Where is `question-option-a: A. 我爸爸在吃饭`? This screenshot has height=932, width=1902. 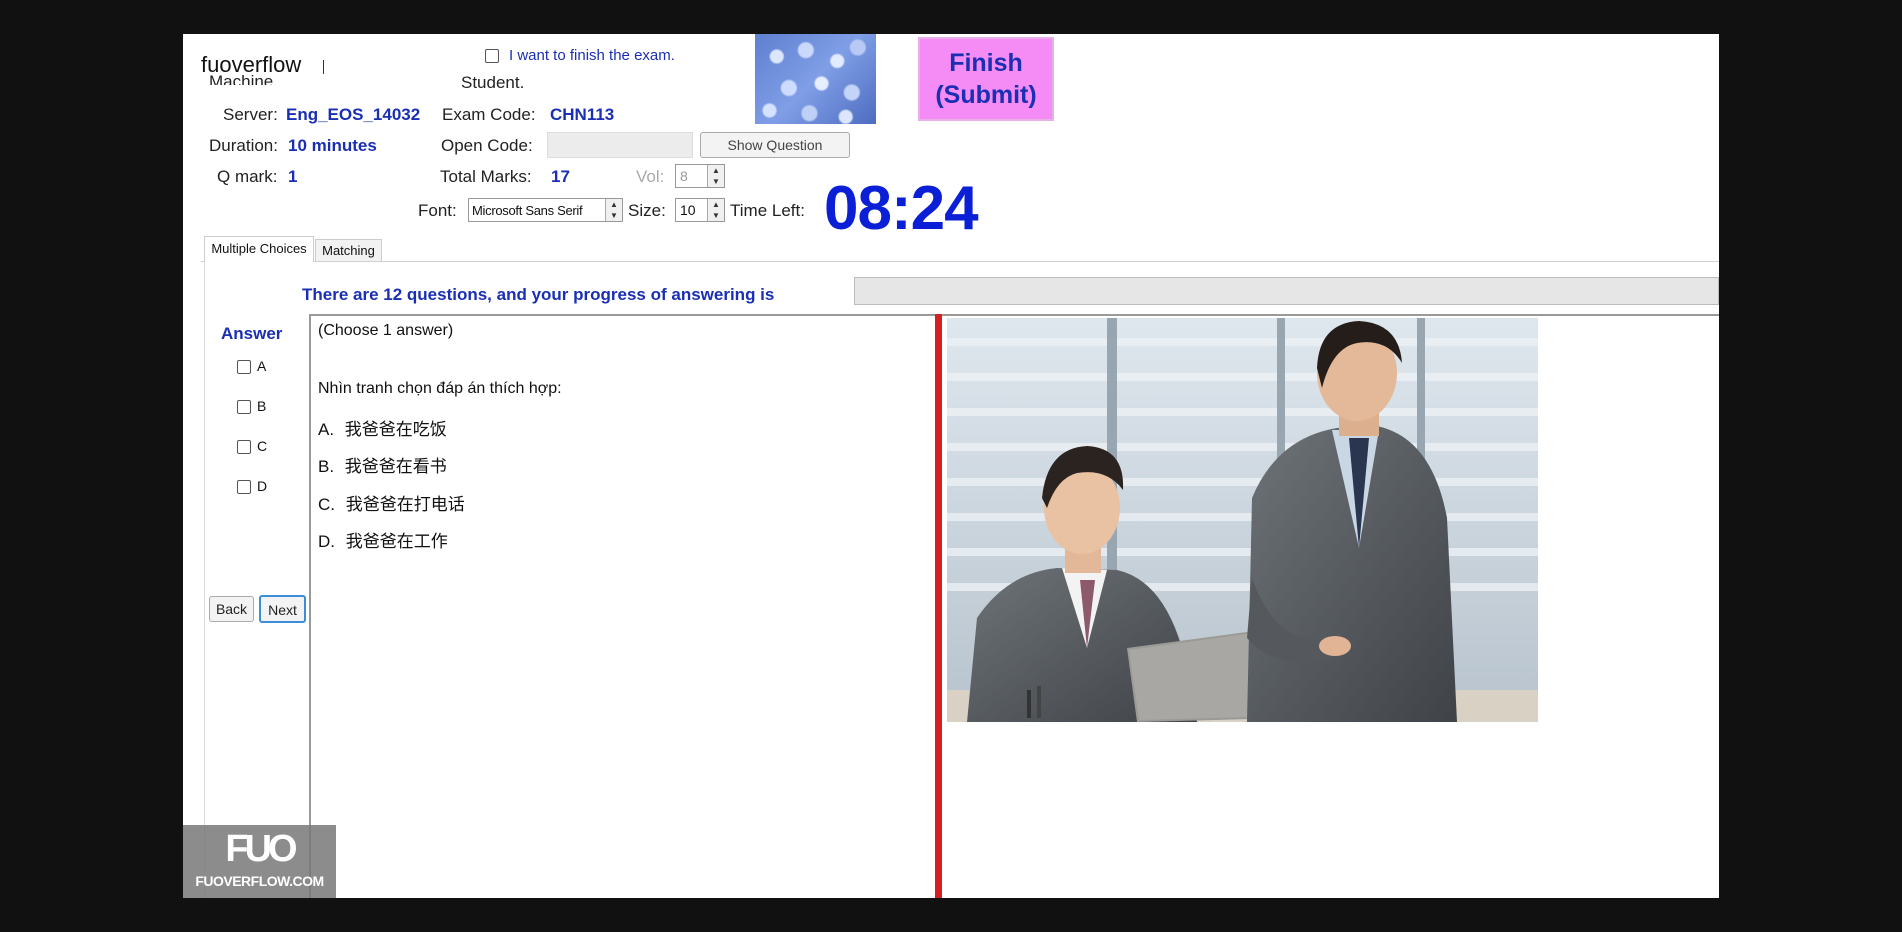 question-option-a: A. 我爸爸在吃饭 is located at coordinates (382, 427).